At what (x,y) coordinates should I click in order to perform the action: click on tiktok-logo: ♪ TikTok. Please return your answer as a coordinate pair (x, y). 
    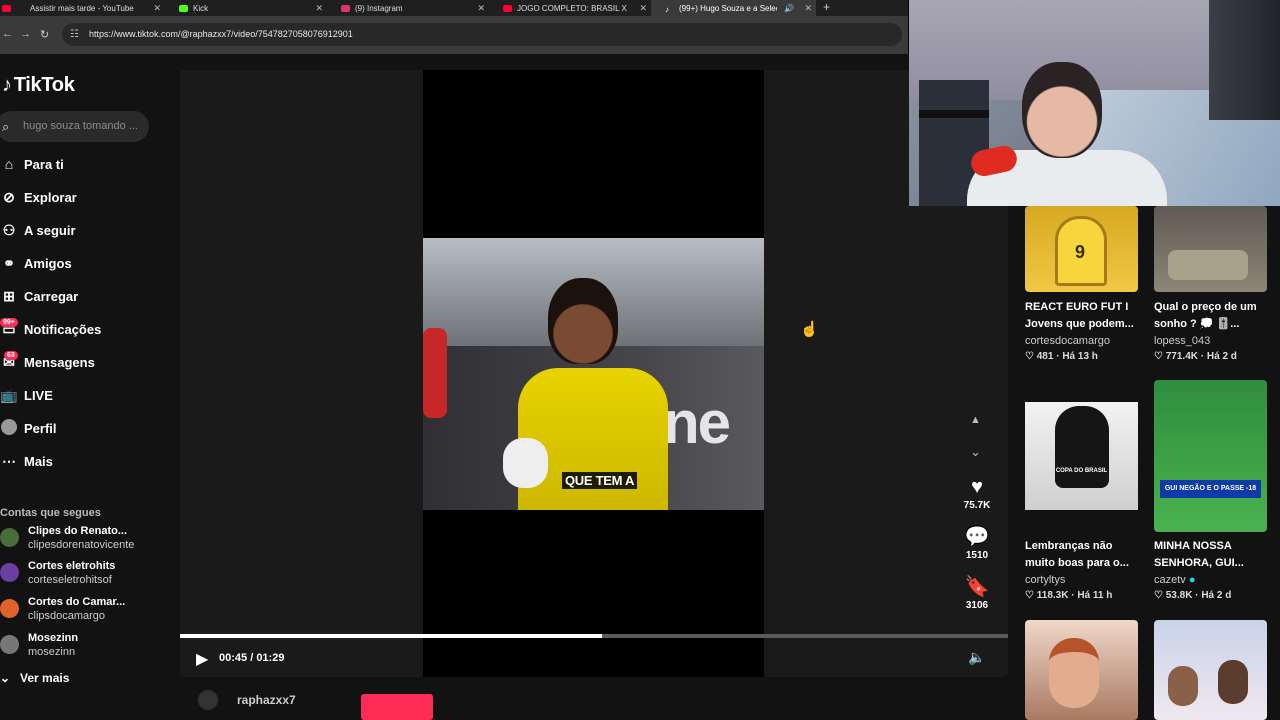
    Looking at the image, I should click on (38, 85).